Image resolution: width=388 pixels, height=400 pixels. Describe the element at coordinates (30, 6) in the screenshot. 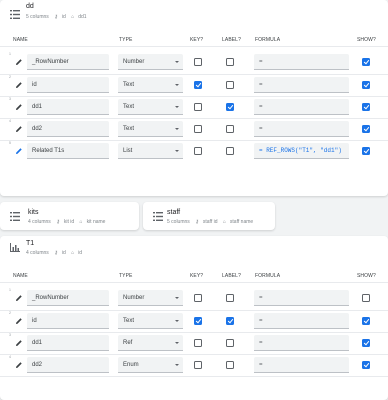

I see `table-title: dd` at that location.